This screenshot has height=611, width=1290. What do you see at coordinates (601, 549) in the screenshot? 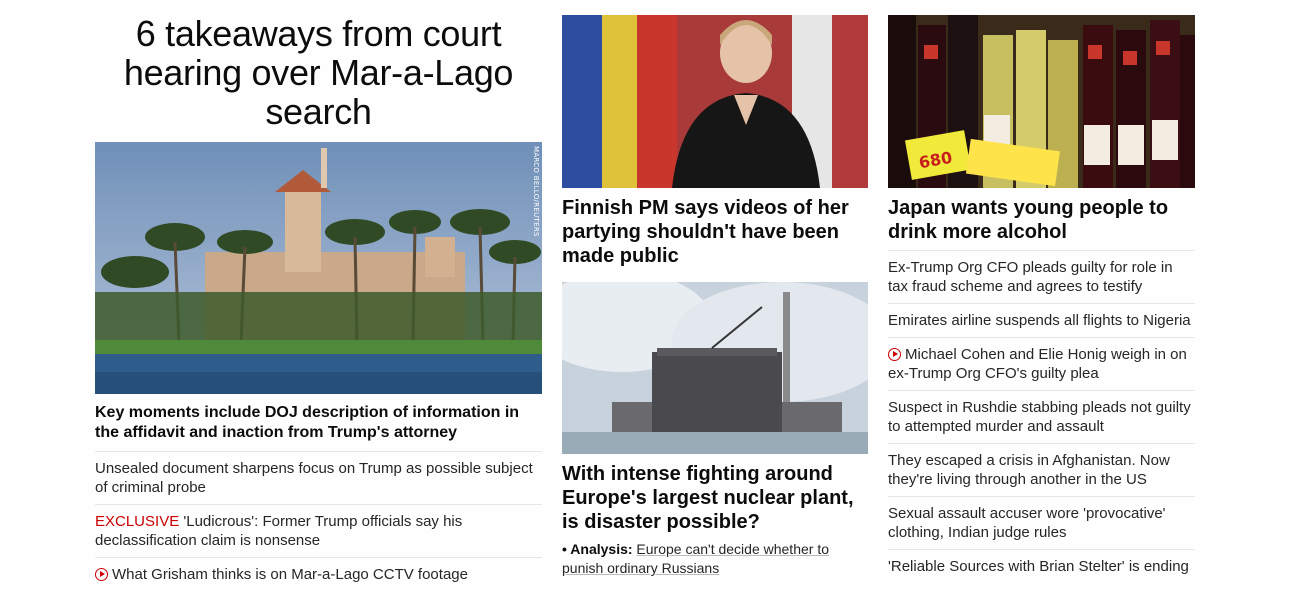
I see `analysis-label: Analysis:` at bounding box center [601, 549].